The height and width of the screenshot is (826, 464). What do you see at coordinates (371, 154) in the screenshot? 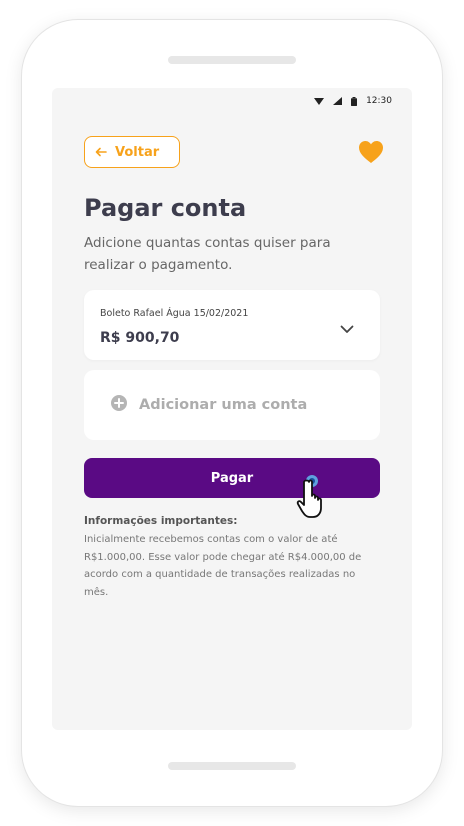
I see `heart-icon` at bounding box center [371, 154].